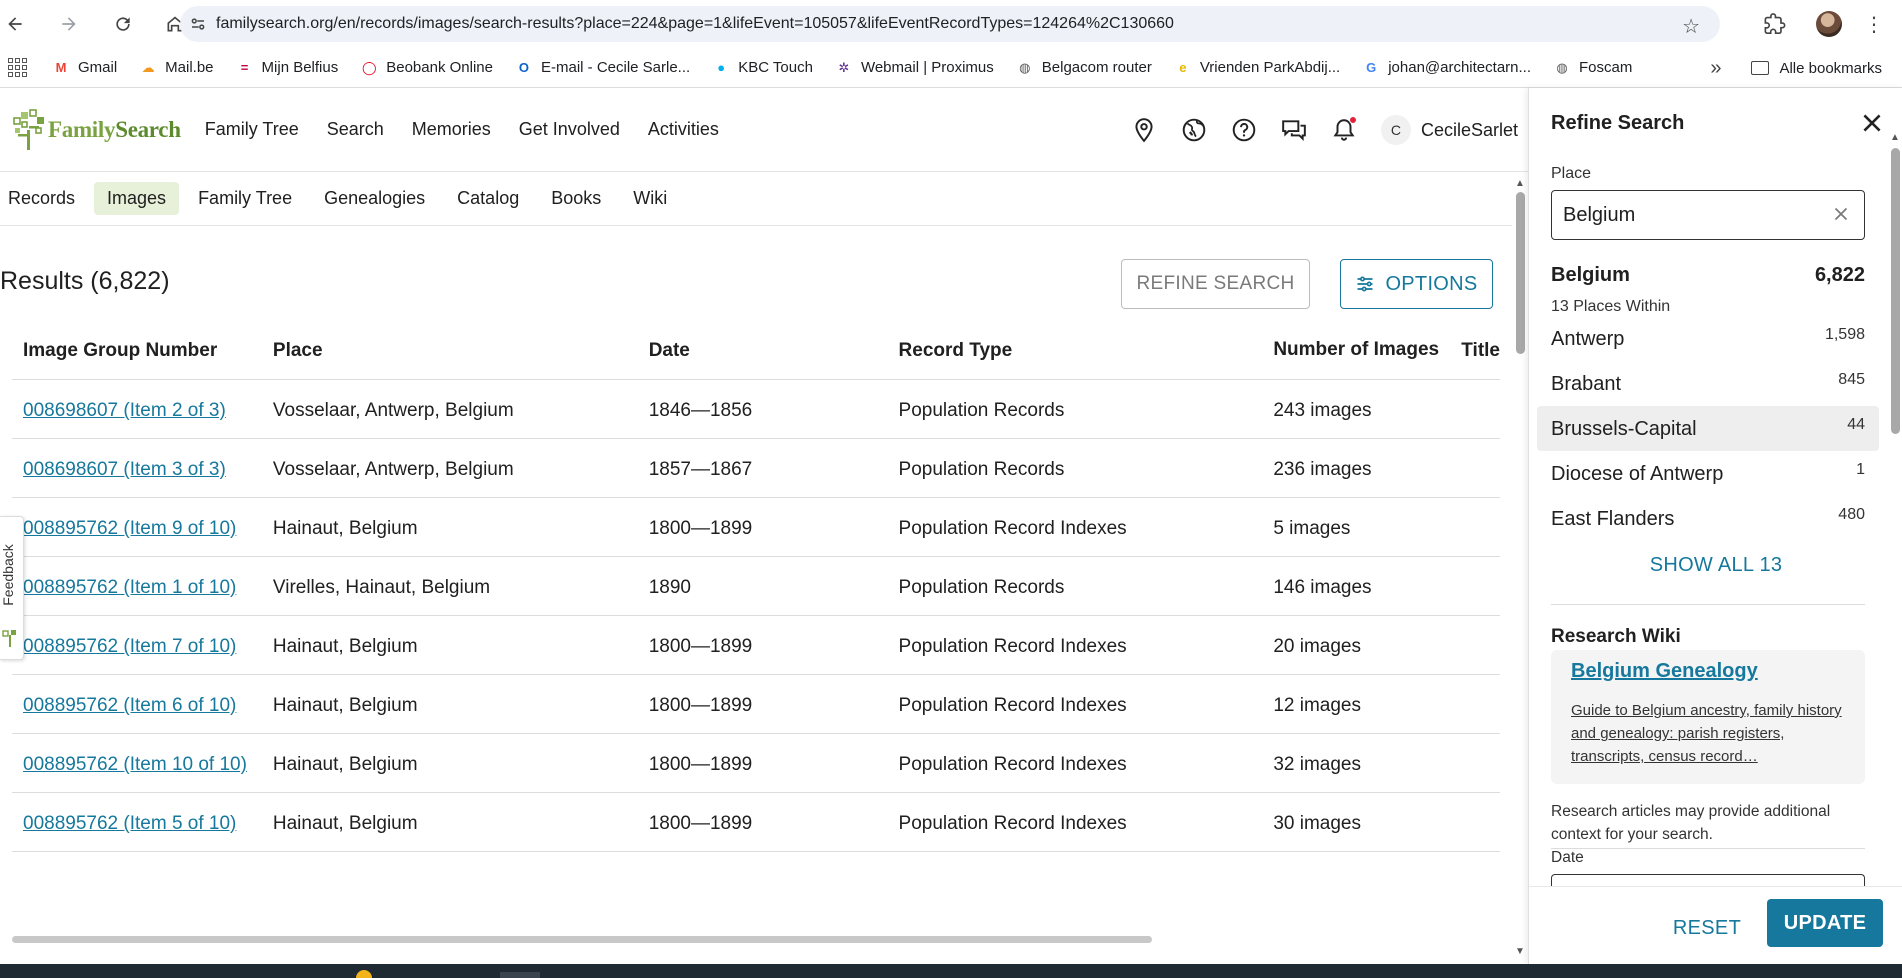  Describe the element at coordinates (1874, 24) in the screenshot. I see `chrome-menu-icon: ⋮` at that location.